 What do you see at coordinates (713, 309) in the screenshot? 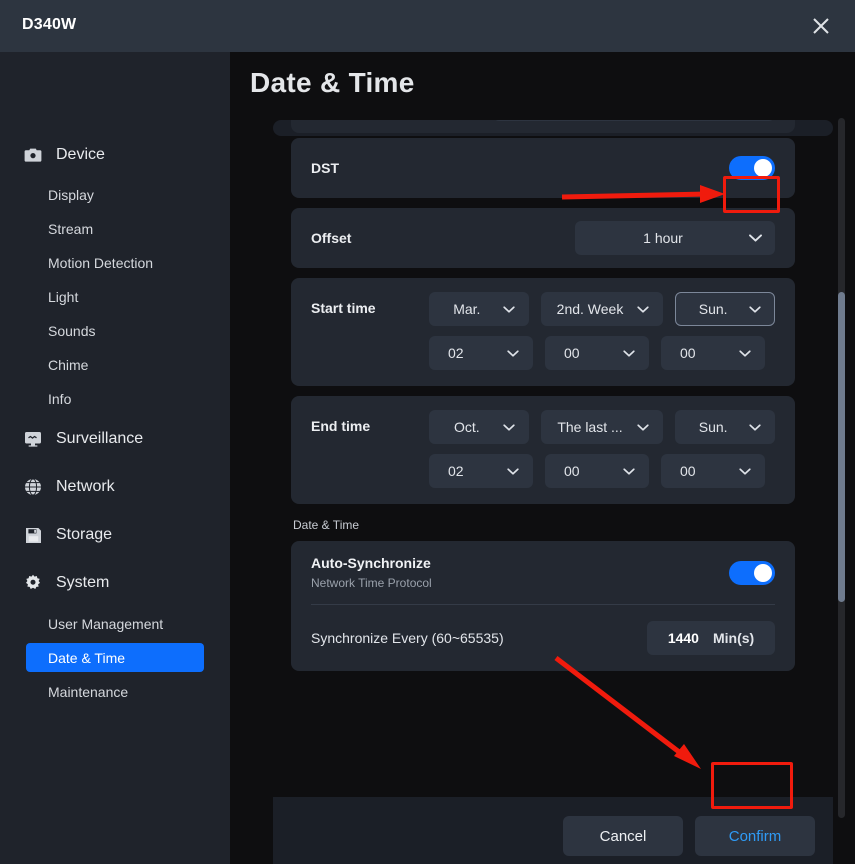
I see `start-day-value: Sun.` at bounding box center [713, 309].